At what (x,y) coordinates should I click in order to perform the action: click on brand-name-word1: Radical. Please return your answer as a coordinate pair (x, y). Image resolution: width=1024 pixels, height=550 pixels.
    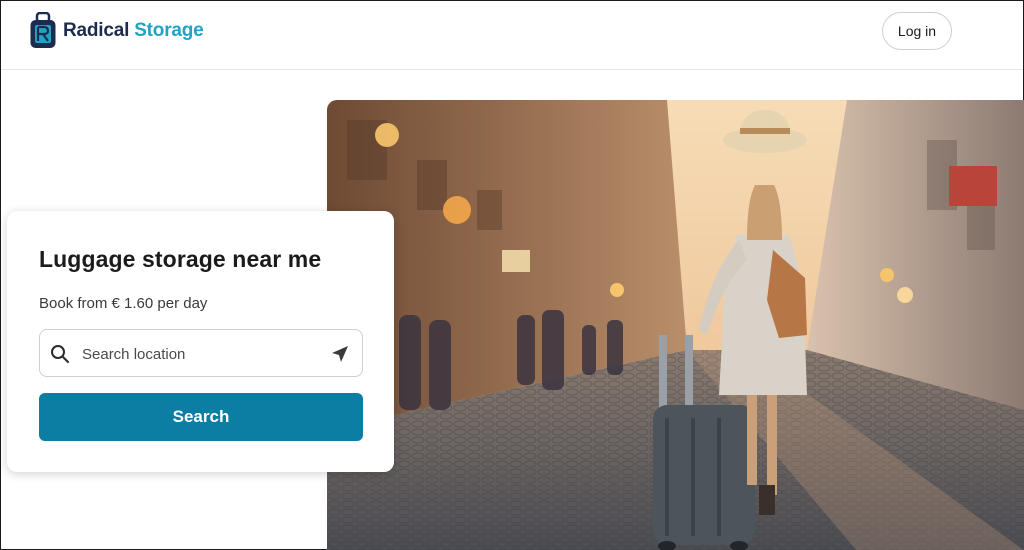
    Looking at the image, I should click on (96, 30).